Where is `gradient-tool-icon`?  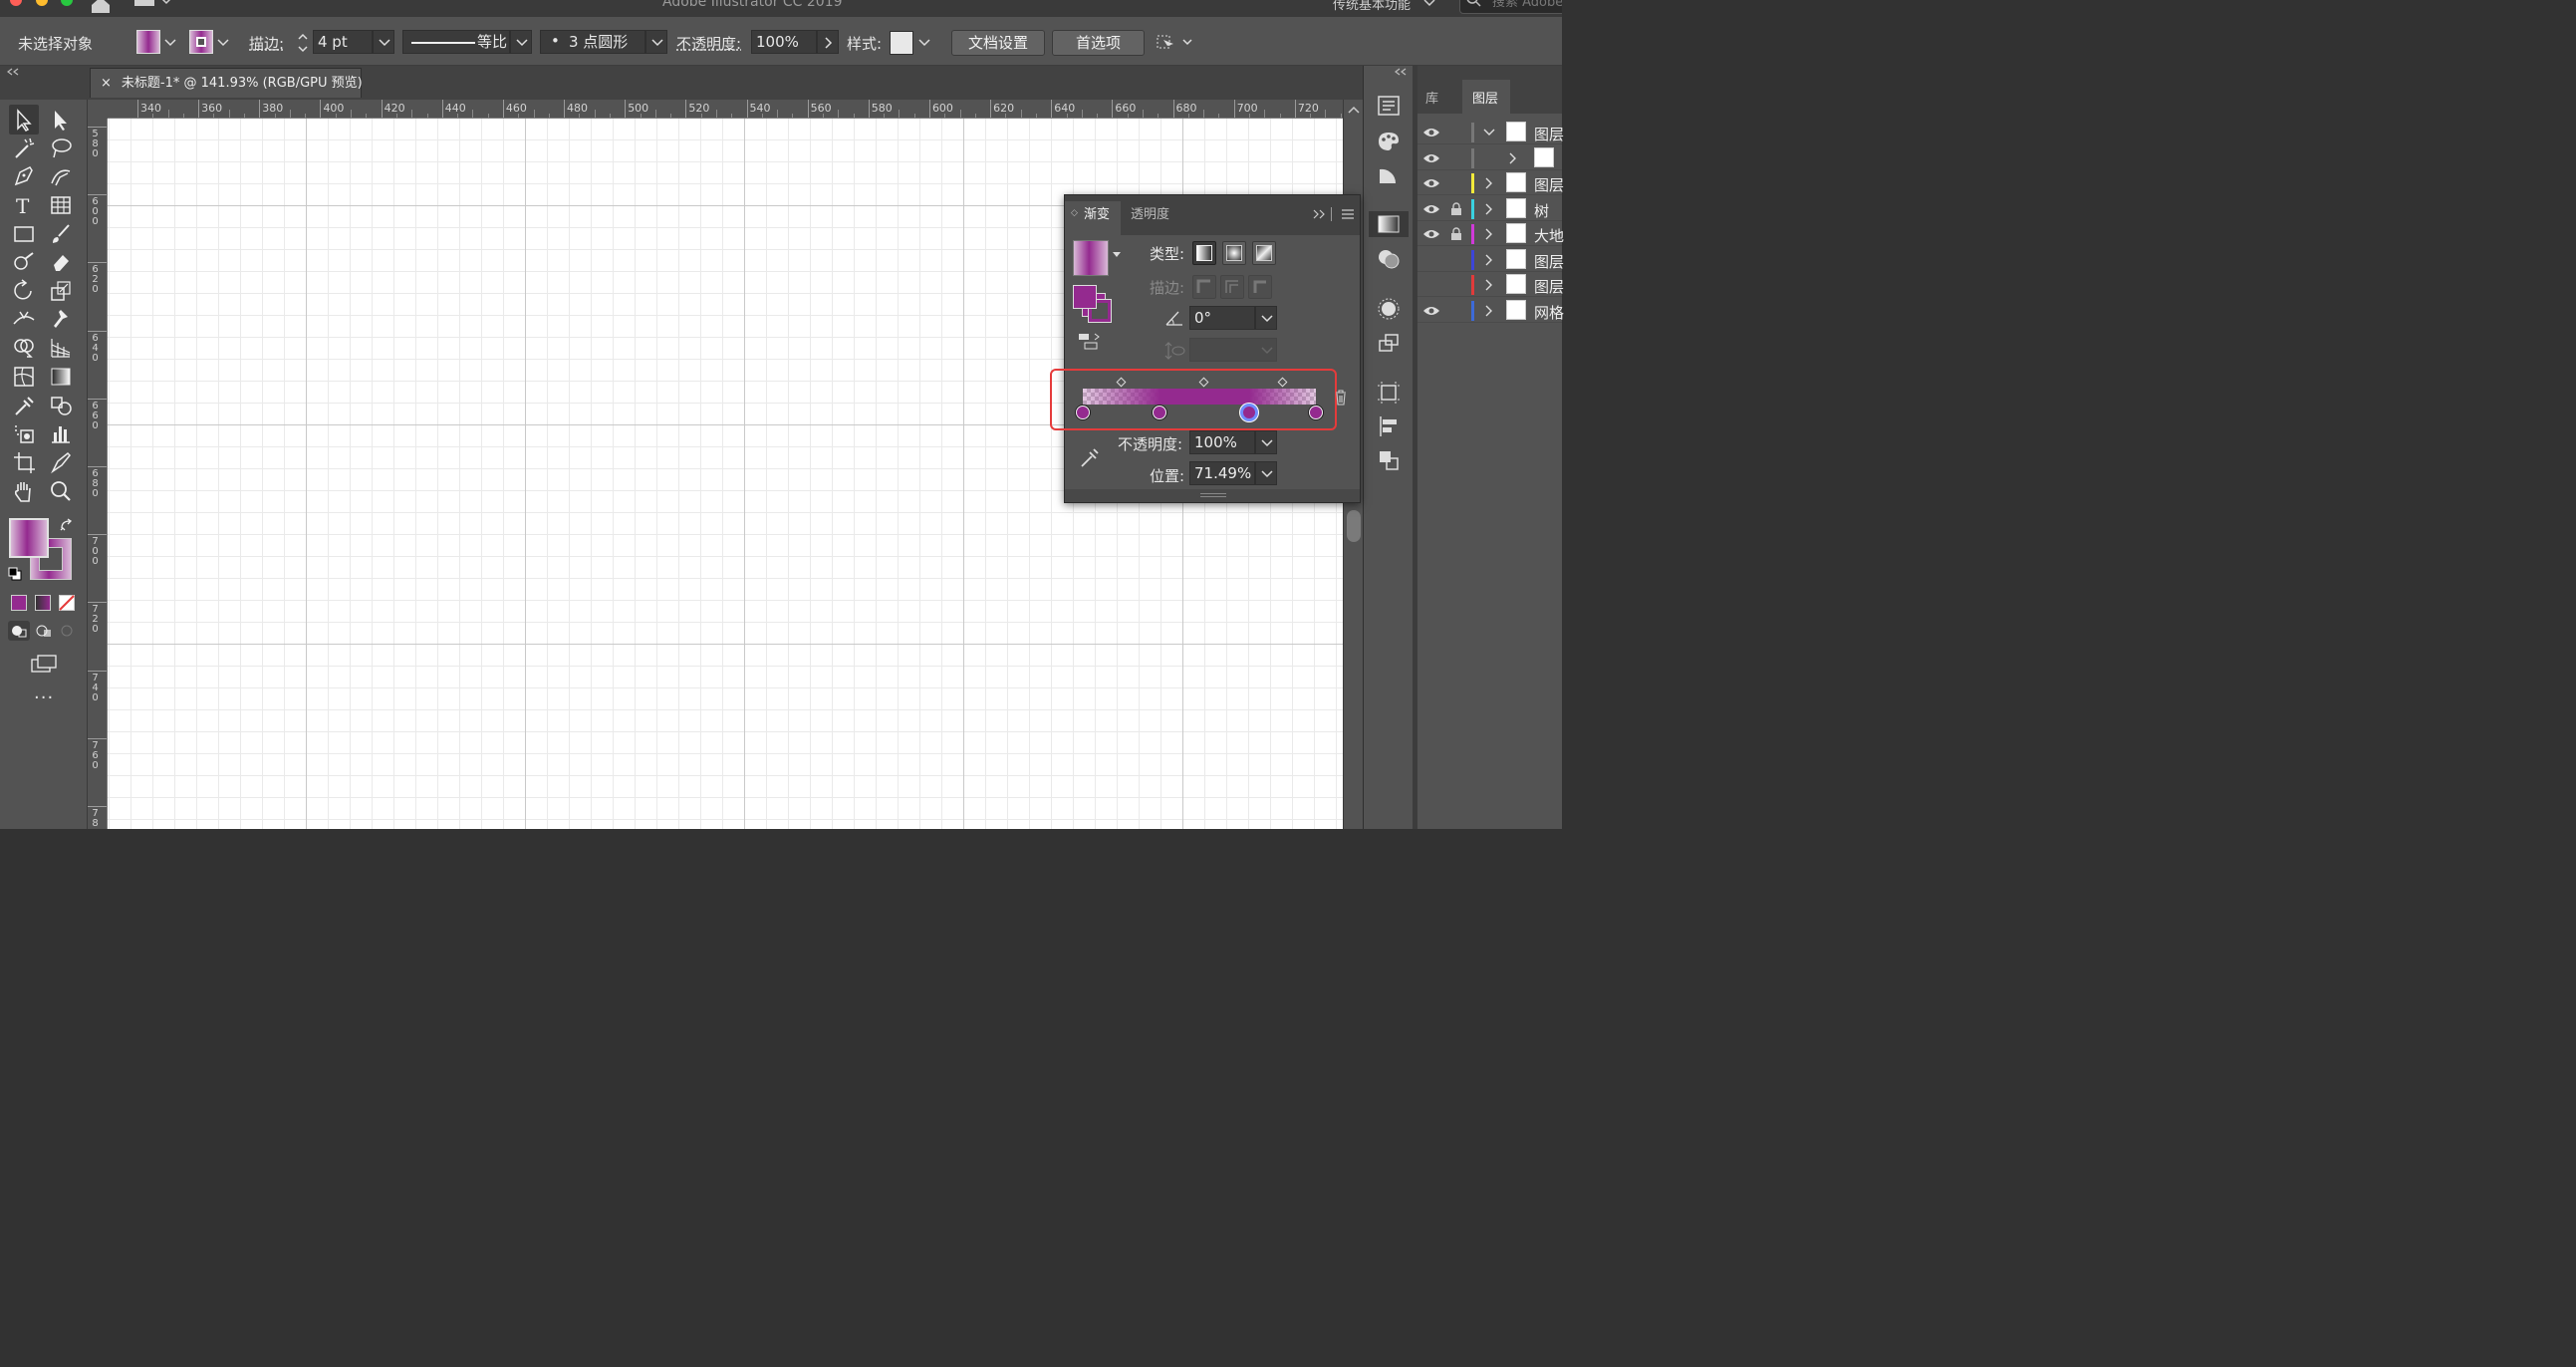
gradient-tool-icon is located at coordinates (61, 377).